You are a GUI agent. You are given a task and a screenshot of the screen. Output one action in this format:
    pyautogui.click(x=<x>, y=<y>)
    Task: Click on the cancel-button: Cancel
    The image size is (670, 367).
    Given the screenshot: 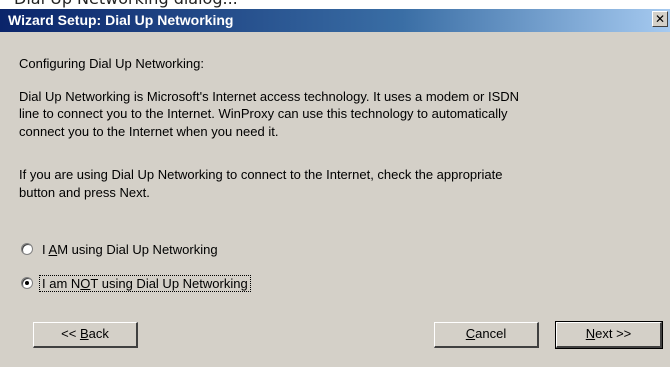 What is the action you would take?
    pyautogui.click(x=486, y=335)
    